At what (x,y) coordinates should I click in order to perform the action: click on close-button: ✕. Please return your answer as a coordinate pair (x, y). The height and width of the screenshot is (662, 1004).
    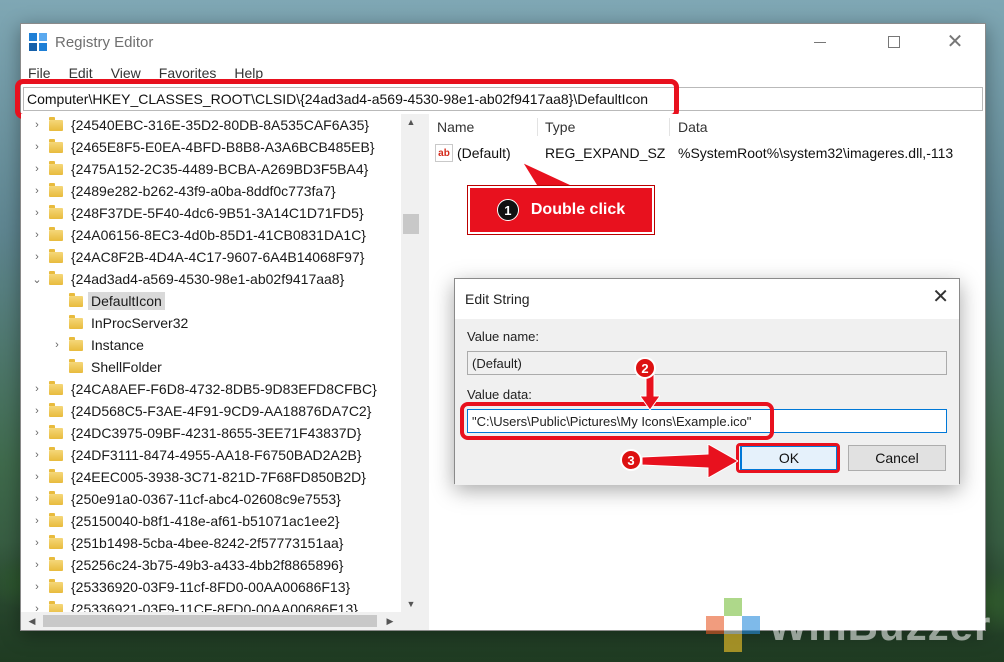
    Looking at the image, I should click on (955, 42).